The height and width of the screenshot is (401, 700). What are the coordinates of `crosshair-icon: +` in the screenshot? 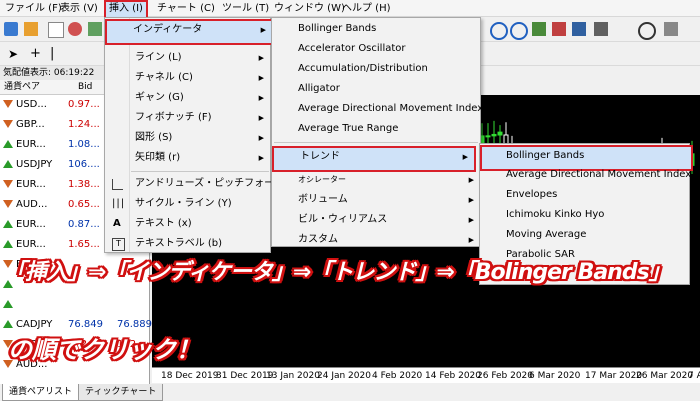 It's located at (37, 54).